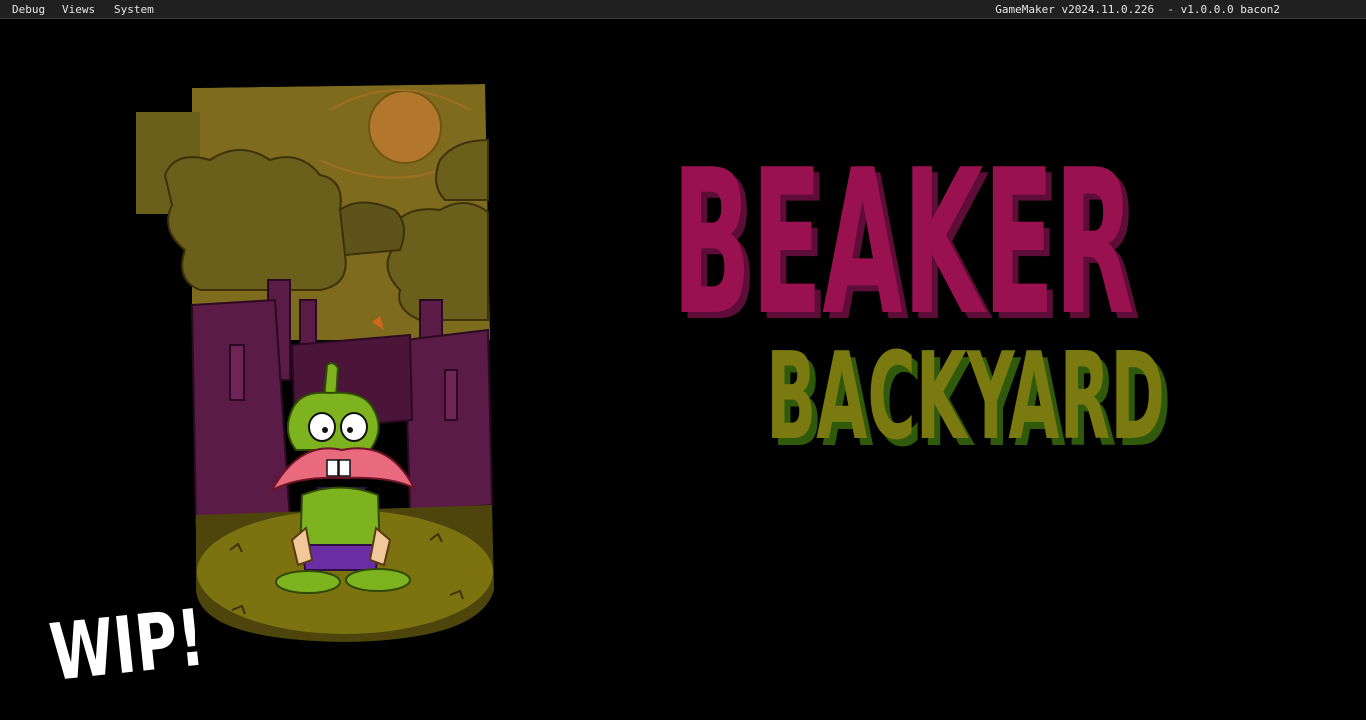  I want to click on title-backyard: BACKYARD, so click(965, 396).